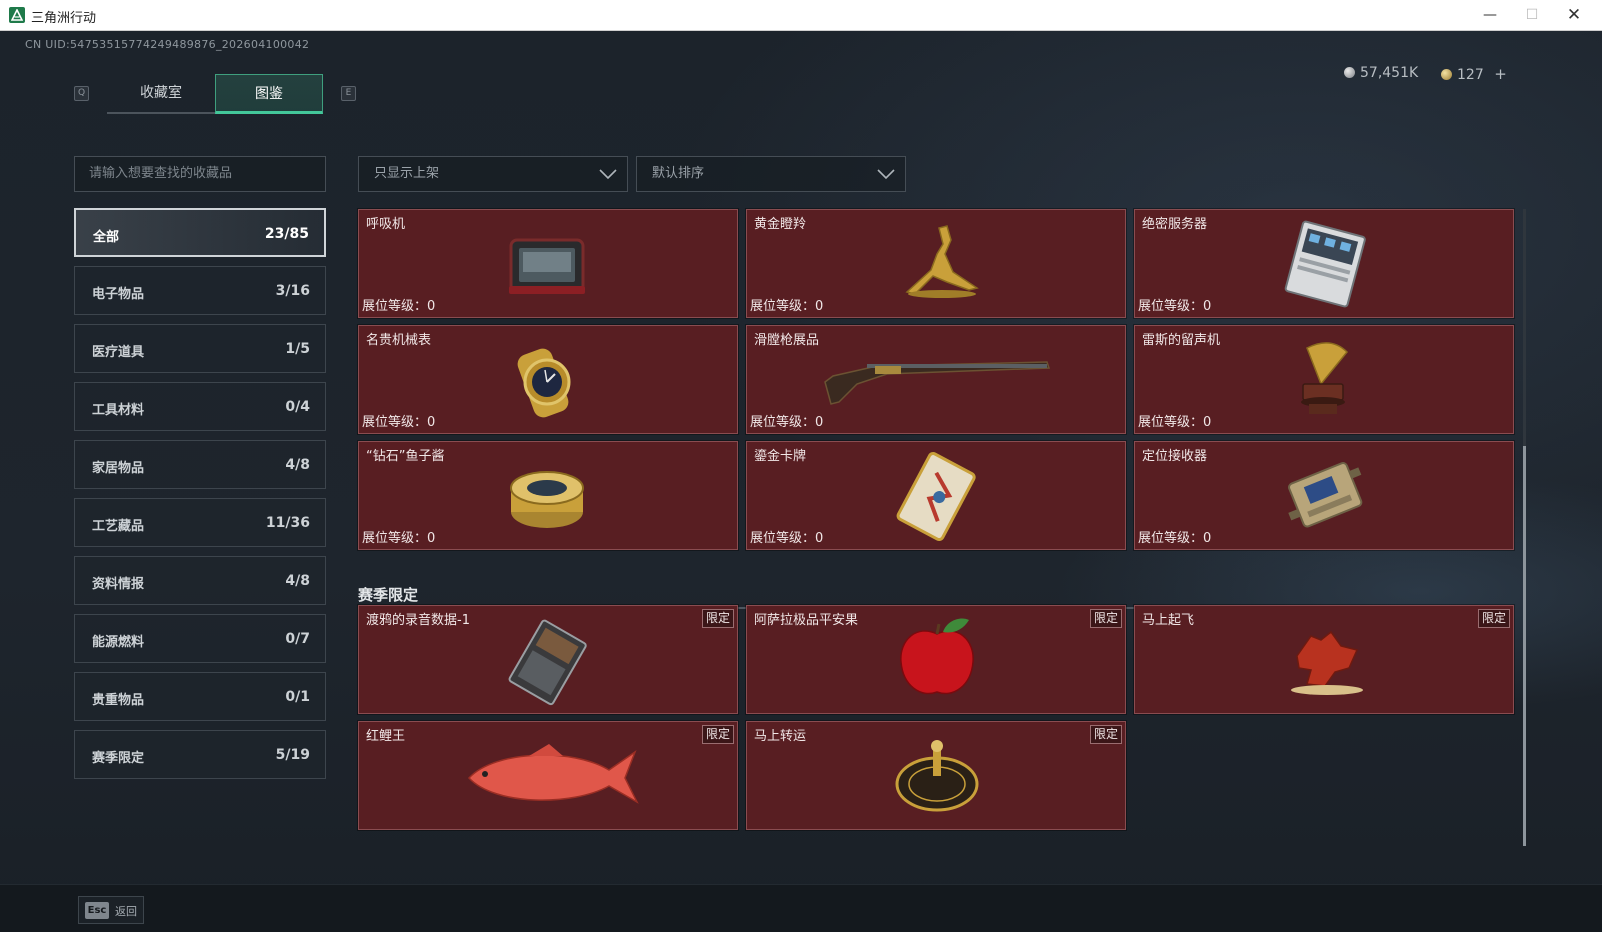 The width and height of the screenshot is (1602, 932). What do you see at coordinates (388, 595) in the screenshot?
I see `section-title-season: 赛季限定` at bounding box center [388, 595].